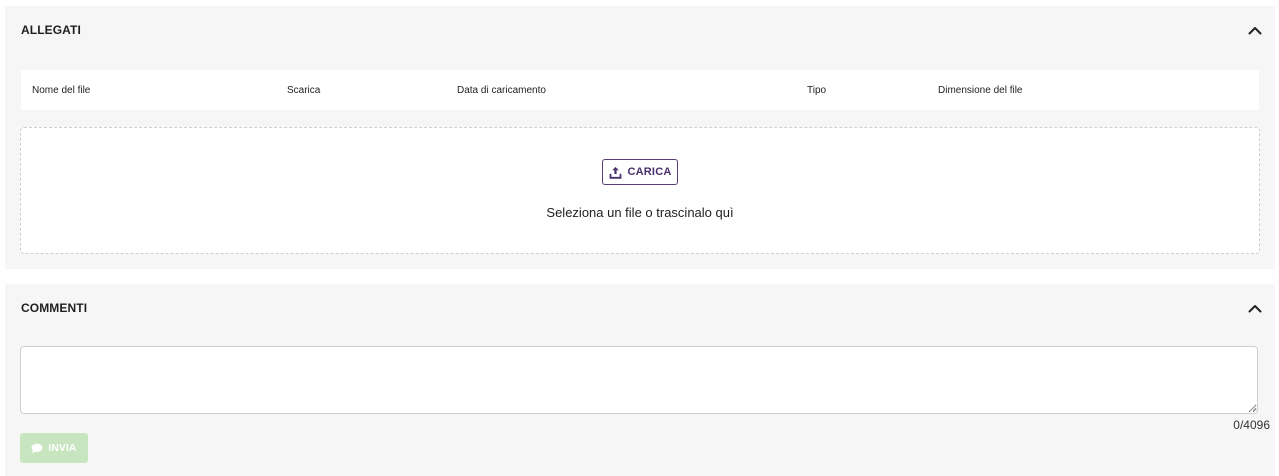 The height and width of the screenshot is (476, 1279). What do you see at coordinates (303, 90) in the screenshot?
I see `column-header-download: Scarica` at bounding box center [303, 90].